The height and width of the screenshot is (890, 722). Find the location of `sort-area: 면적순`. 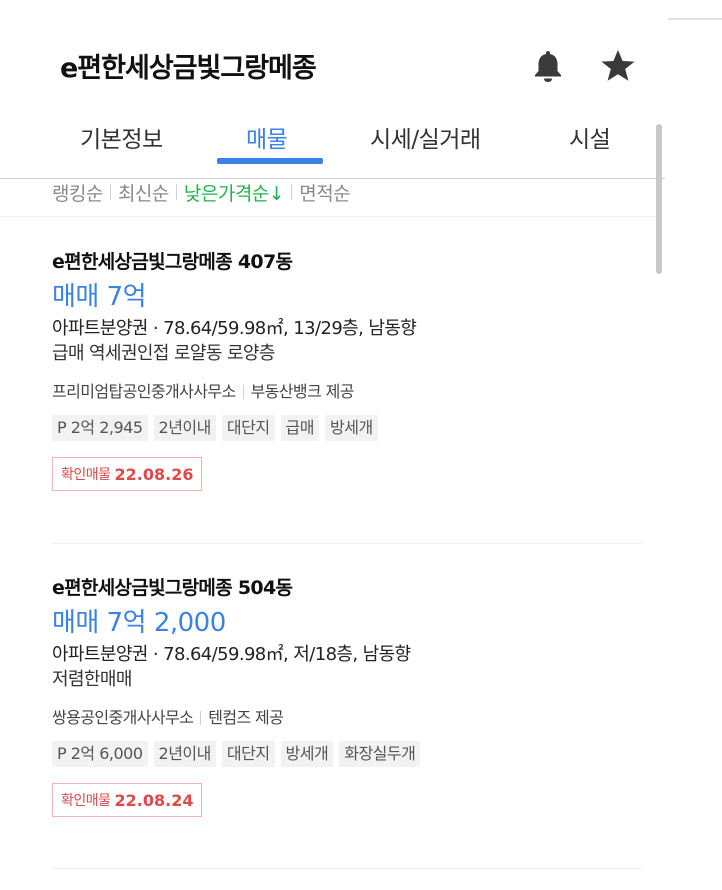

sort-area: 면적순 is located at coordinates (324, 192).